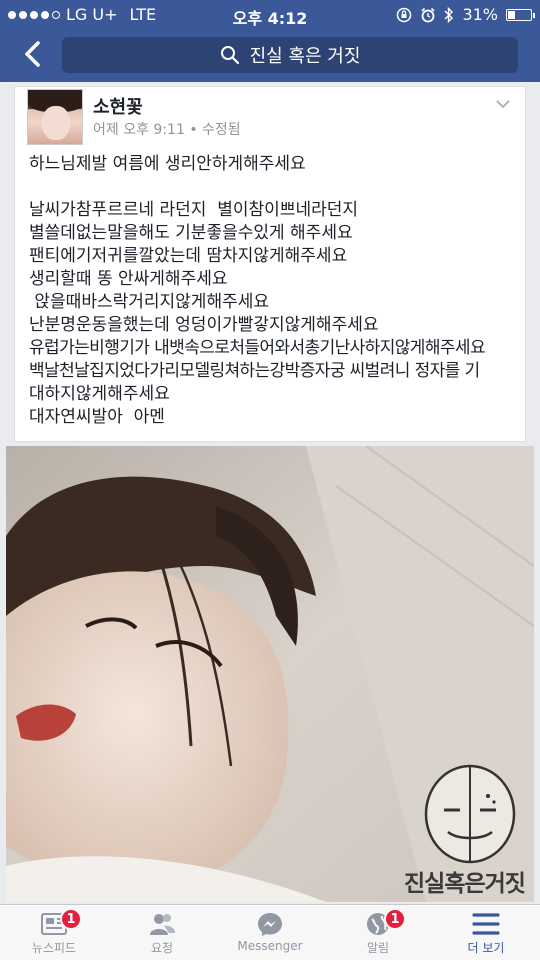 This screenshot has width=540, height=960. I want to click on status-bar: LG U+ LTE 오후 4:12 31%, so click(270, 15).